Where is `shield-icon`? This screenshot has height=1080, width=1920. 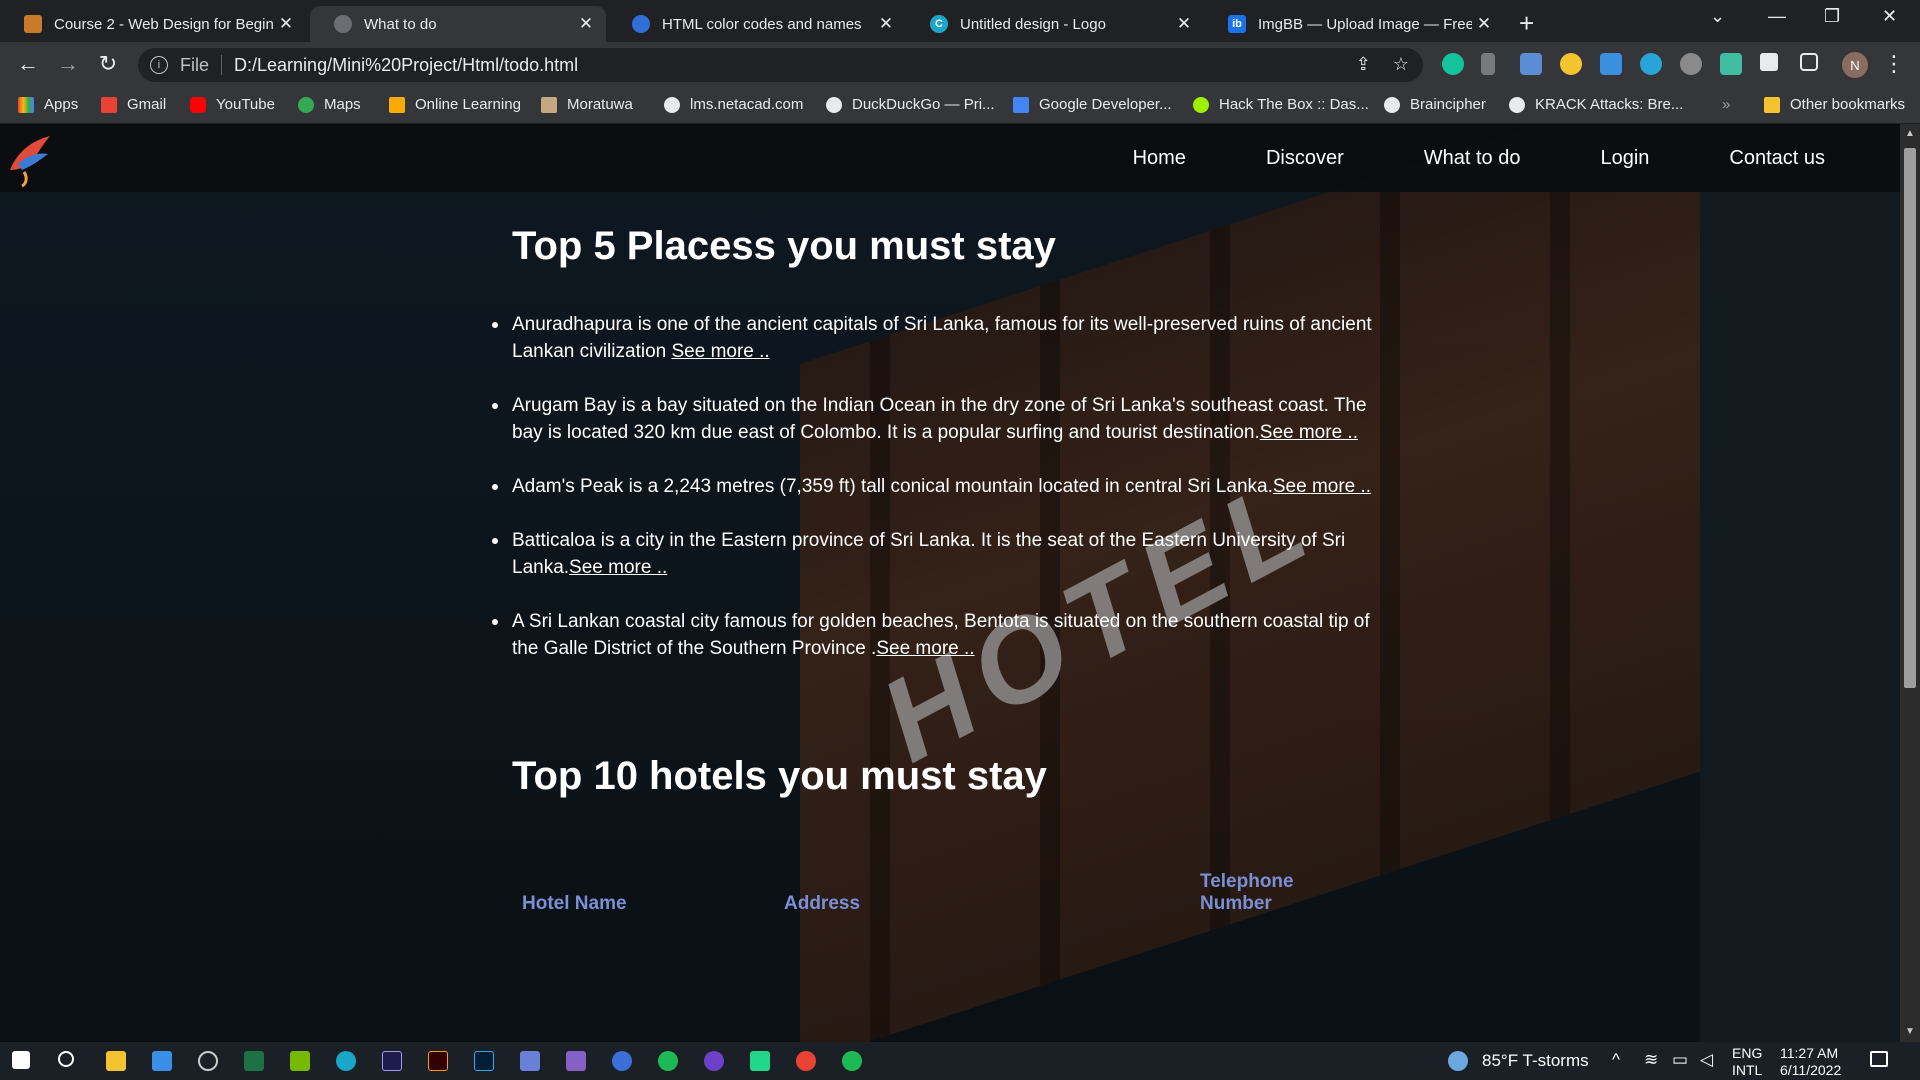 shield-icon is located at coordinates (530, 1061).